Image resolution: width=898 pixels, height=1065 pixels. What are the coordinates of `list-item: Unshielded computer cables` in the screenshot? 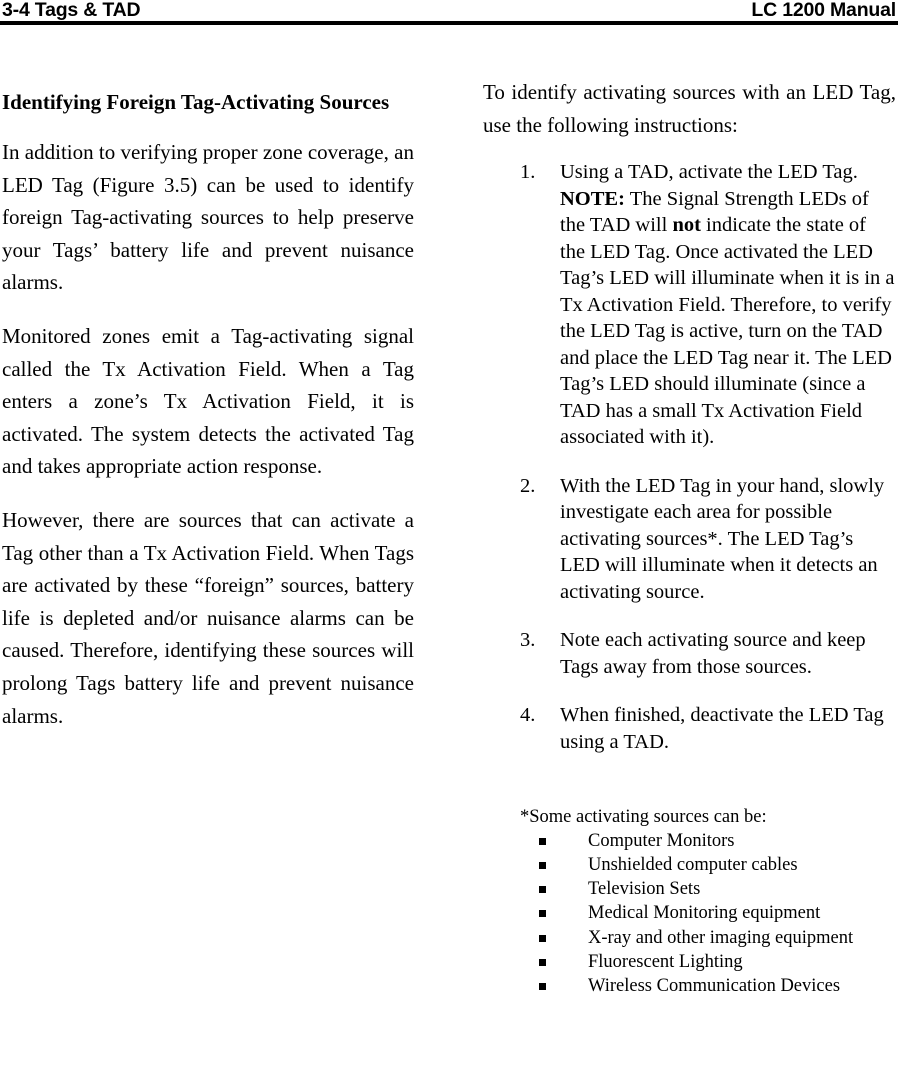 It's located at (689, 865).